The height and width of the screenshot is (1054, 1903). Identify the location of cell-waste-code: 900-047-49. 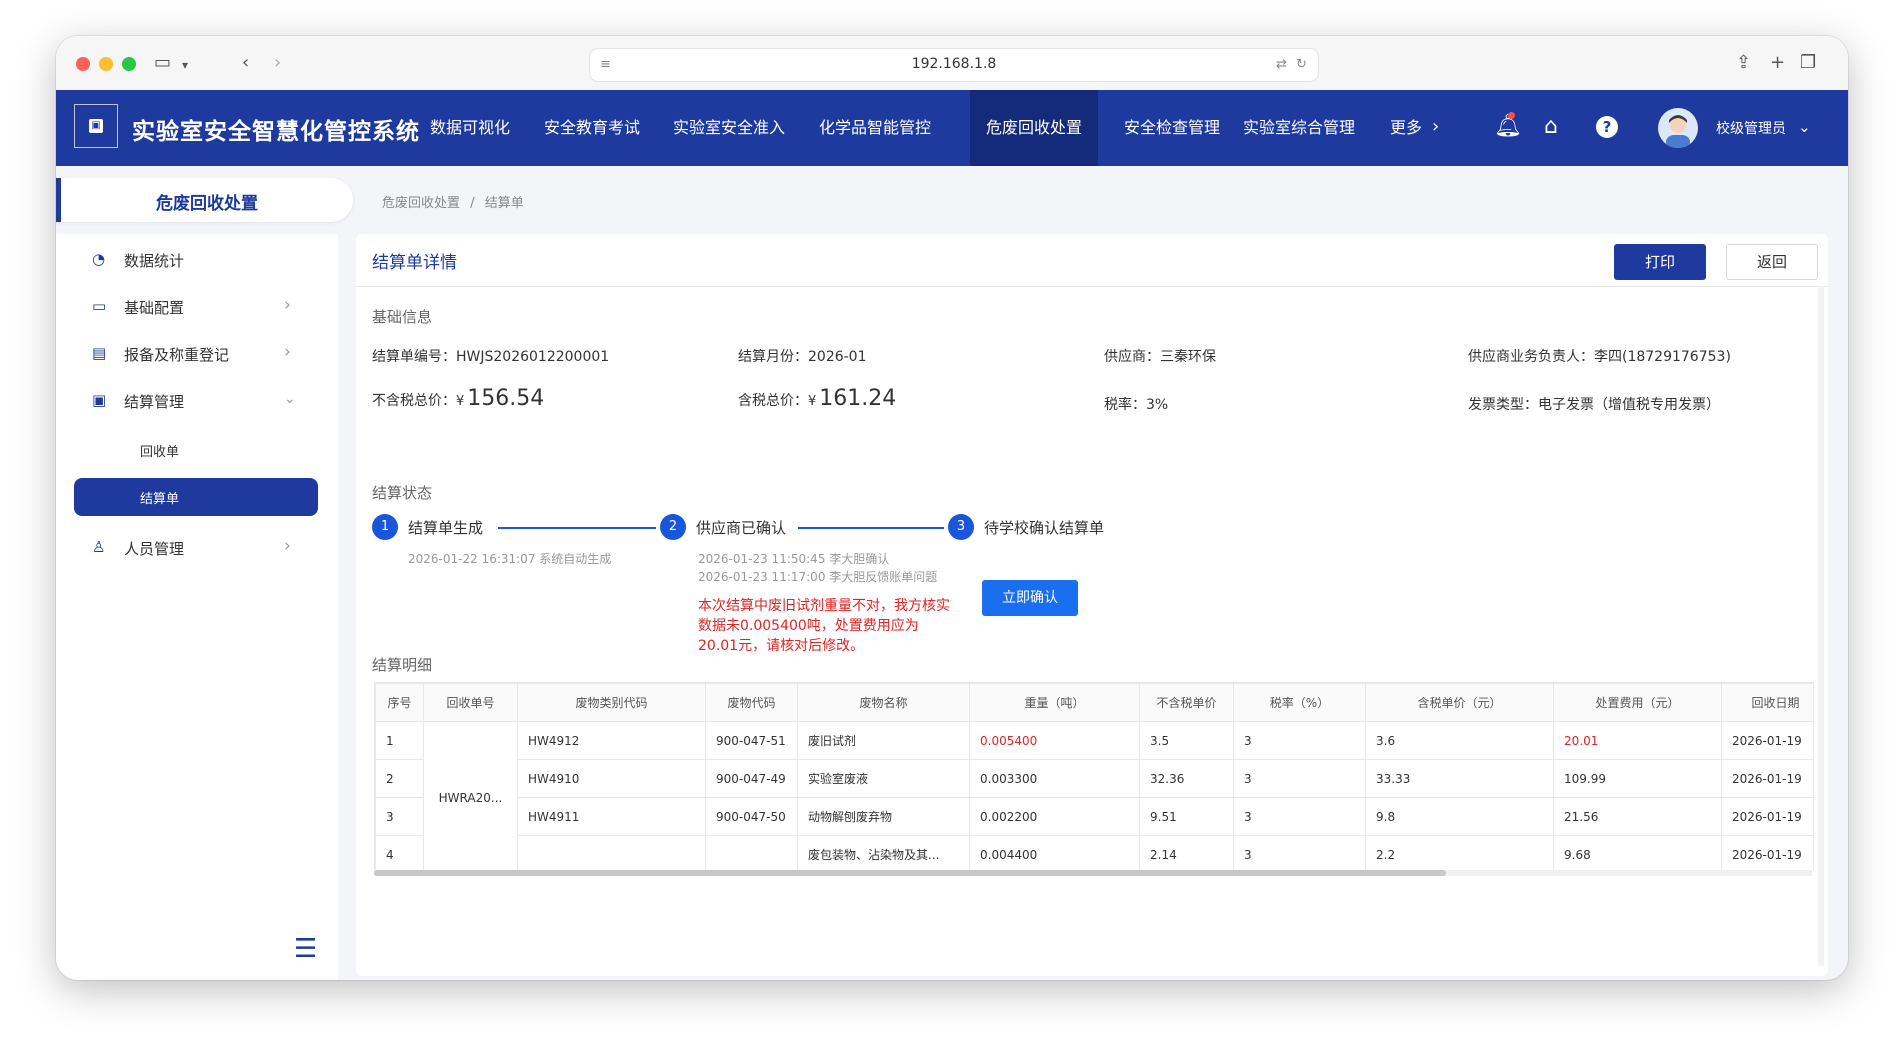
(751, 778).